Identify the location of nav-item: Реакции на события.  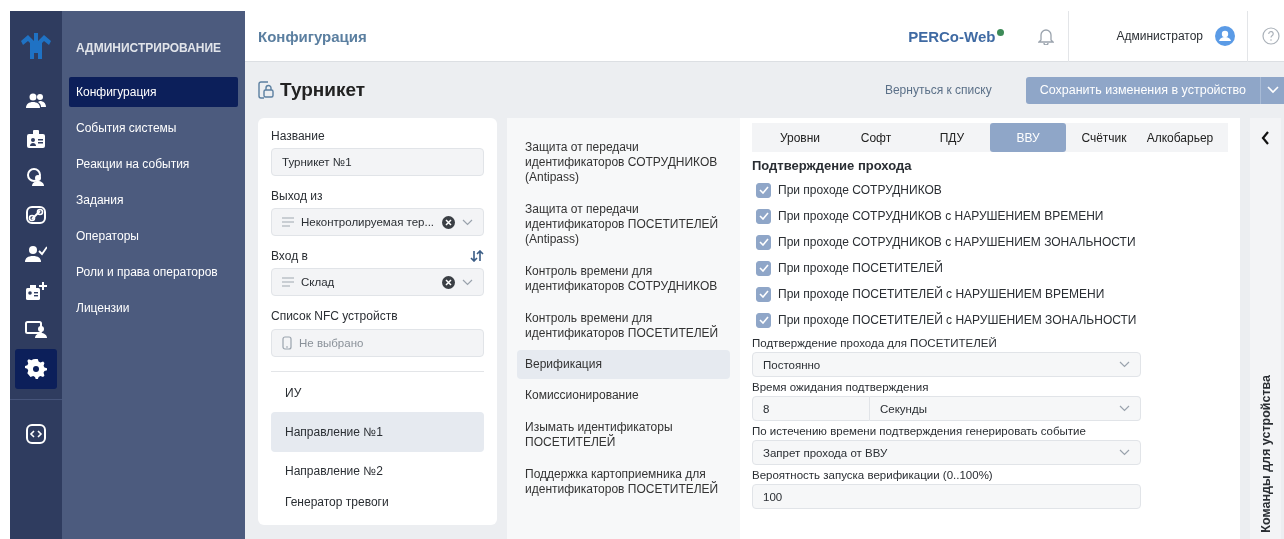
(153, 164).